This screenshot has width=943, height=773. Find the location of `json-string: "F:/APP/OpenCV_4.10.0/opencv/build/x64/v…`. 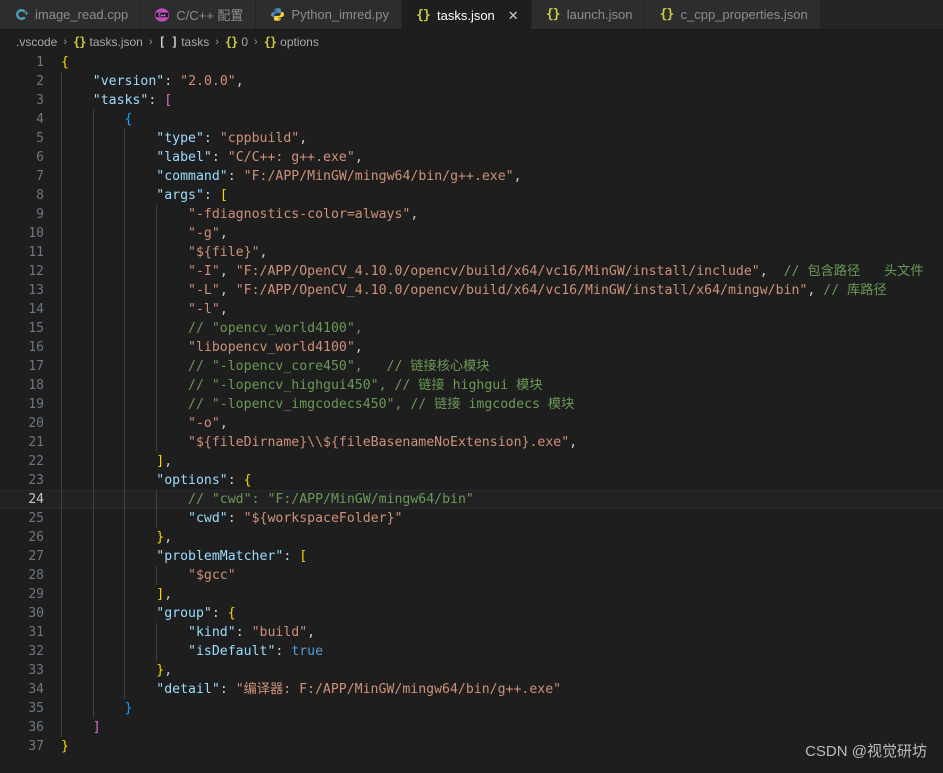

json-string: "F:/APP/OpenCV_4.10.0/opencv/build/x64/v… is located at coordinates (497, 271).